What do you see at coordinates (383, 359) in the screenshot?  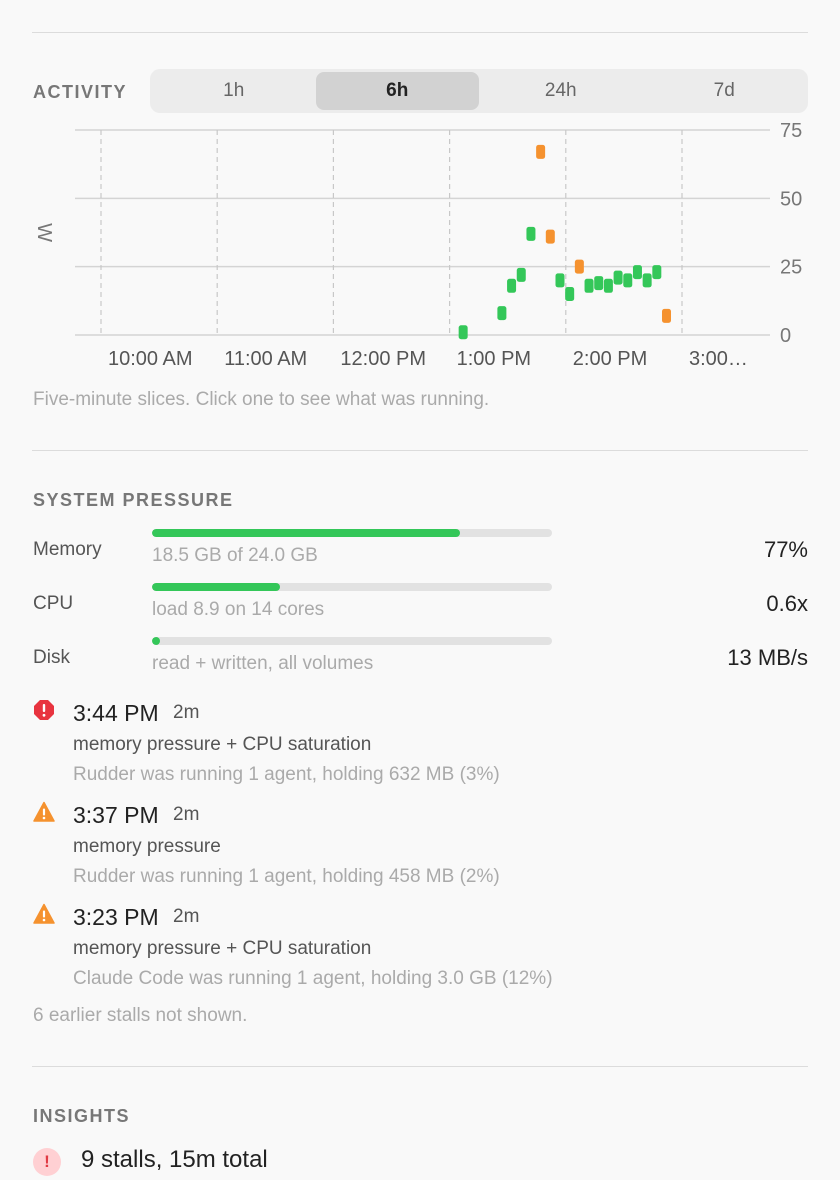 I see `x-tick-label: 12:00 PM` at bounding box center [383, 359].